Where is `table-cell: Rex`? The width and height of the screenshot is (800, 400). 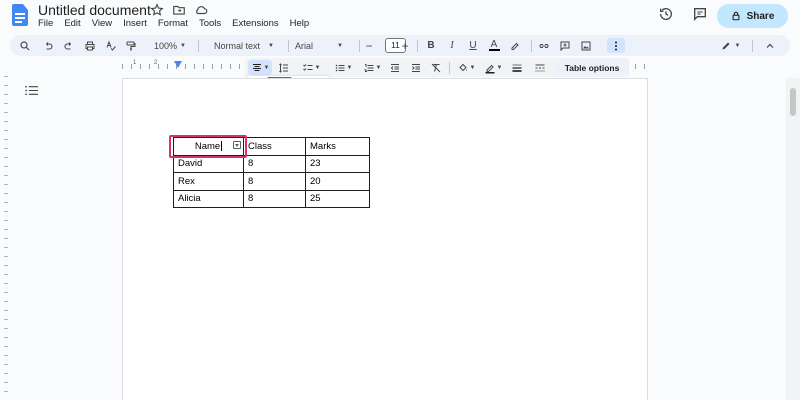
table-cell: Rex is located at coordinates (208, 181).